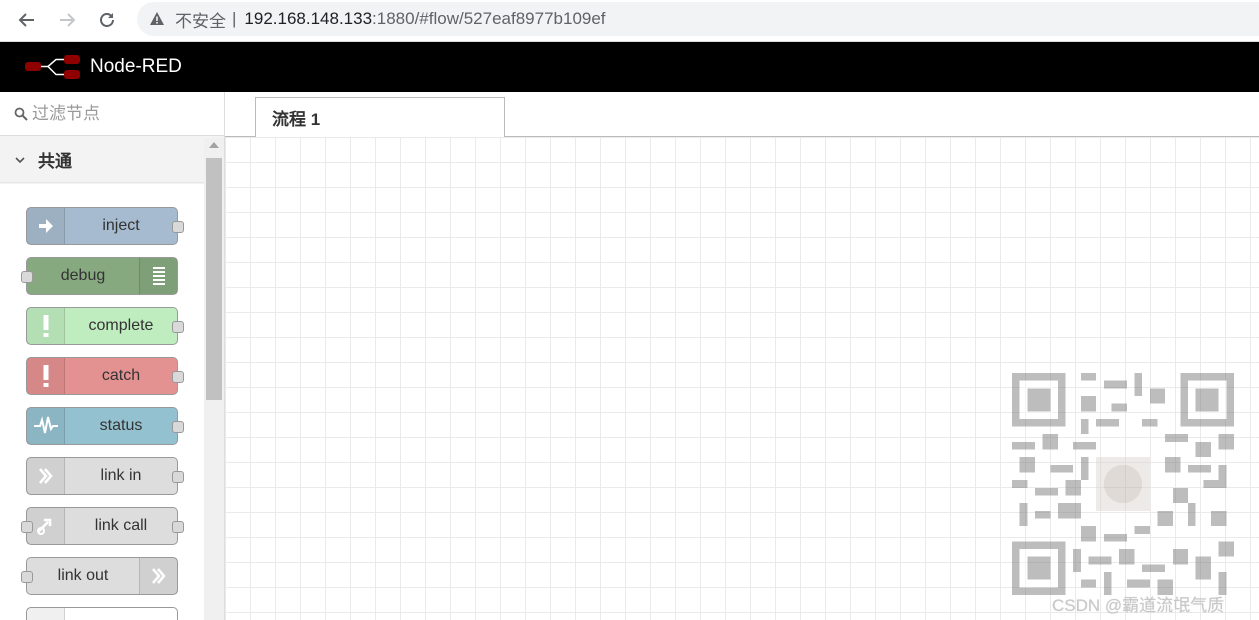 The width and height of the screenshot is (1259, 620). I want to click on link-in-icon, so click(45, 476).